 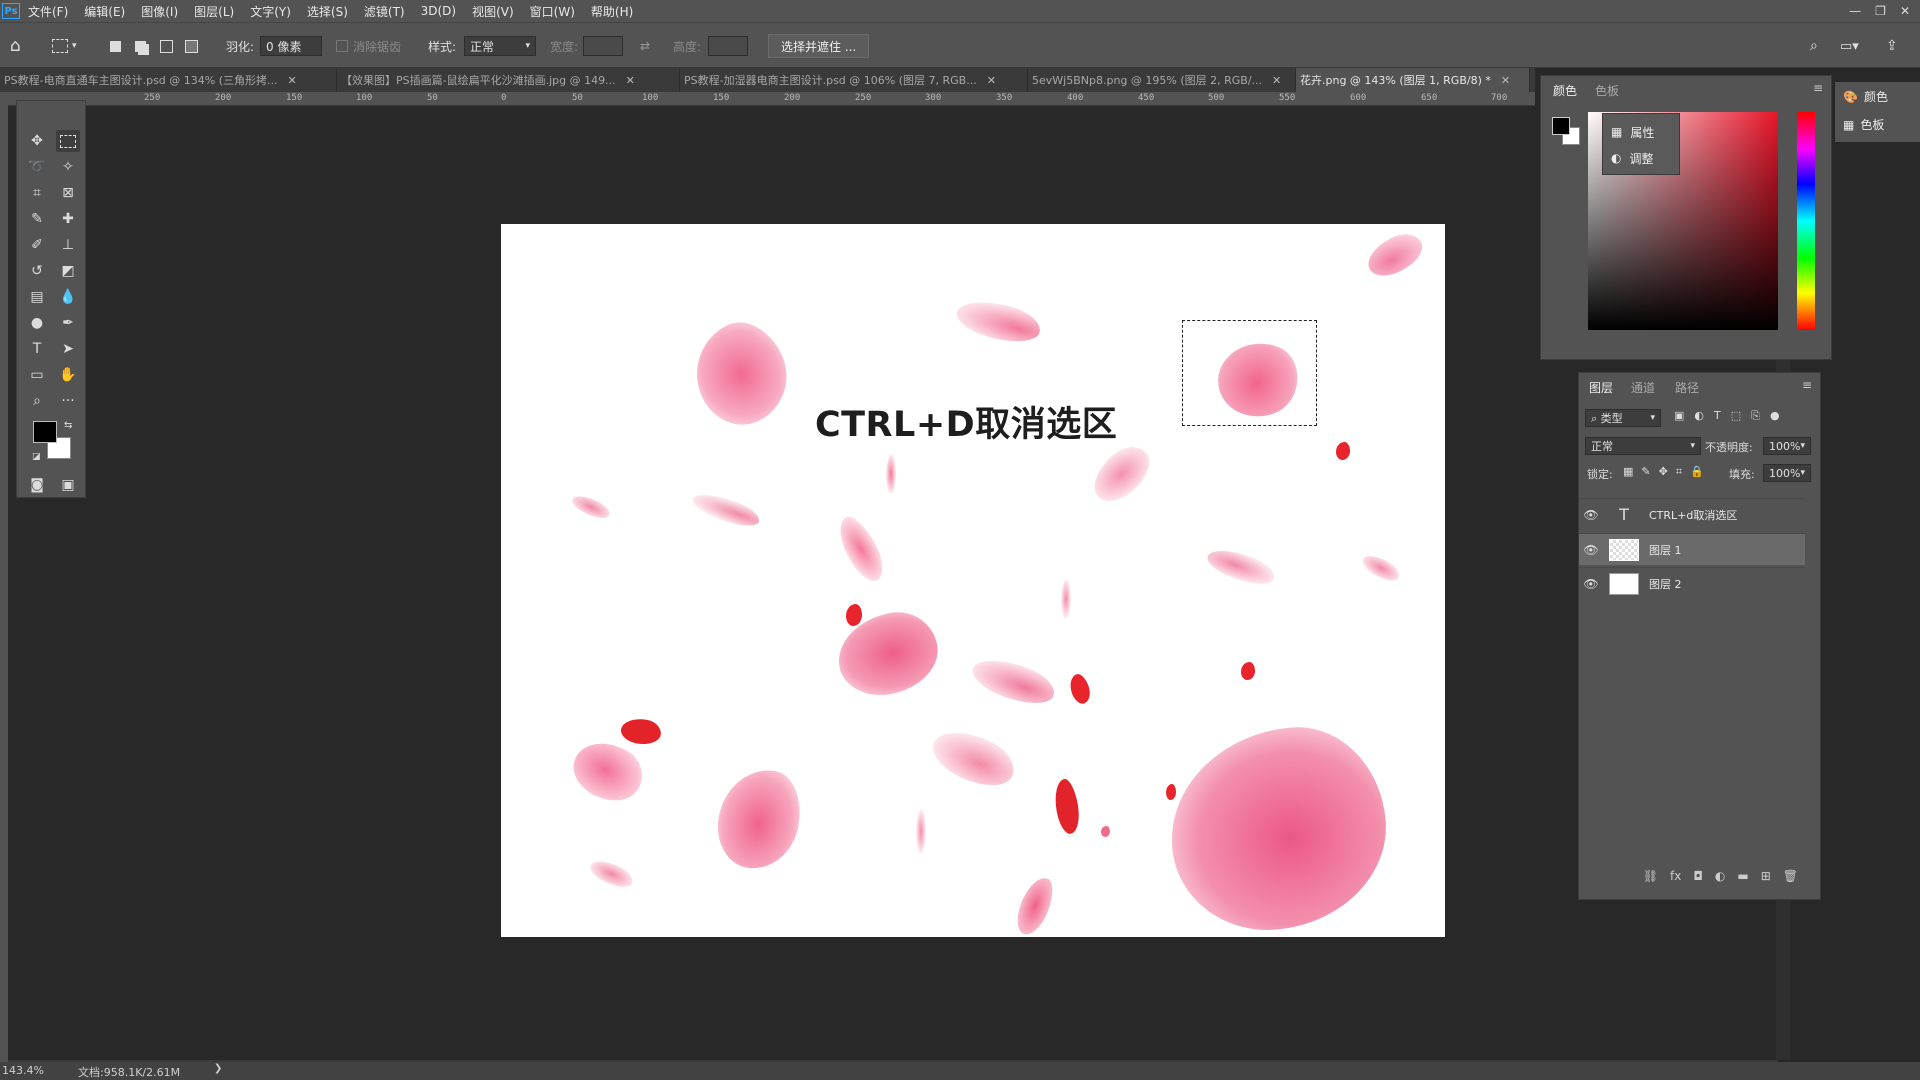 What do you see at coordinates (1698, 876) in the screenshot?
I see `add-mask-icon: ◘` at bounding box center [1698, 876].